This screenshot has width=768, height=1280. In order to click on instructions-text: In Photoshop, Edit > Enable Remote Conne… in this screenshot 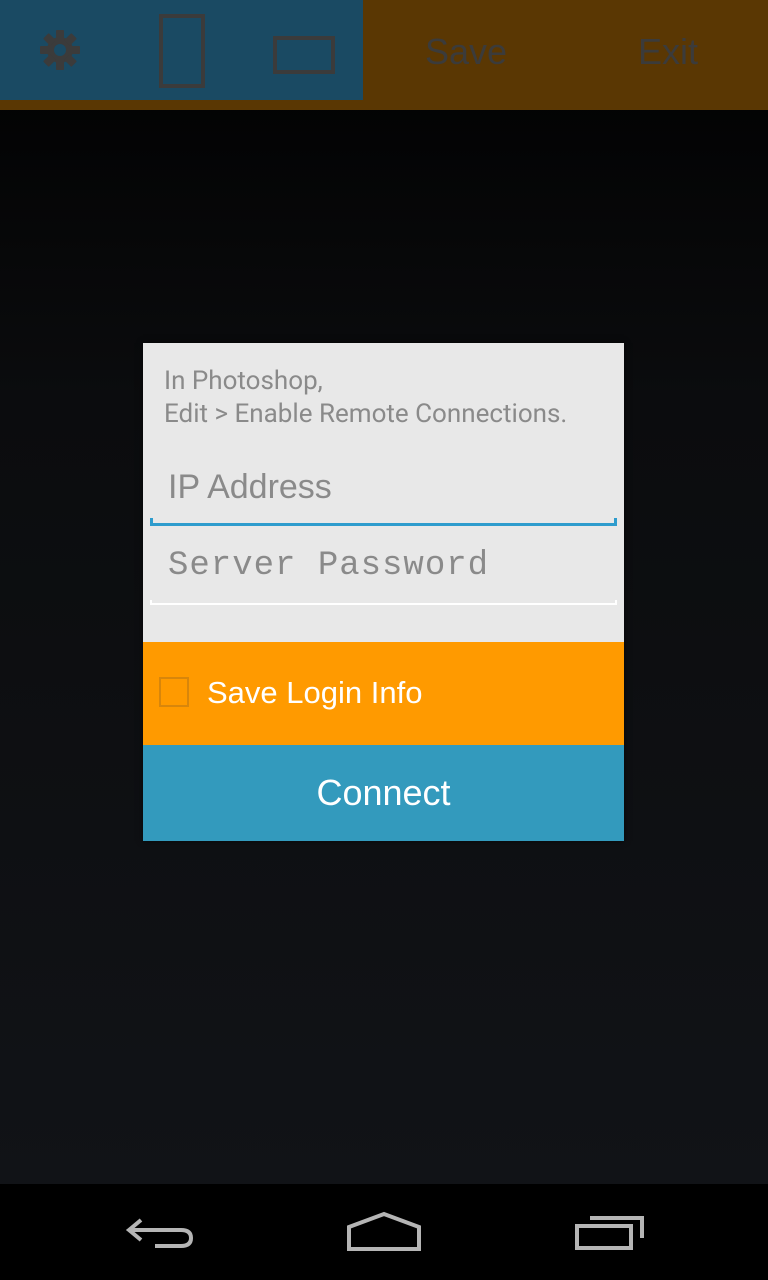, I will do `click(389, 398)`.